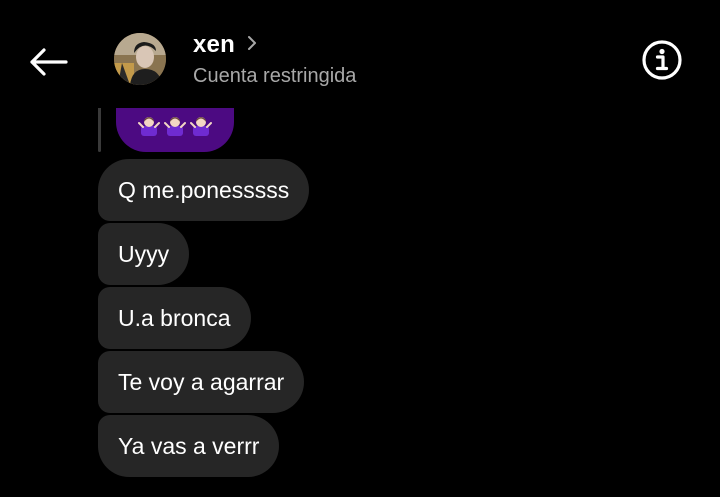  I want to click on message-text: U.a bronca, so click(174, 317).